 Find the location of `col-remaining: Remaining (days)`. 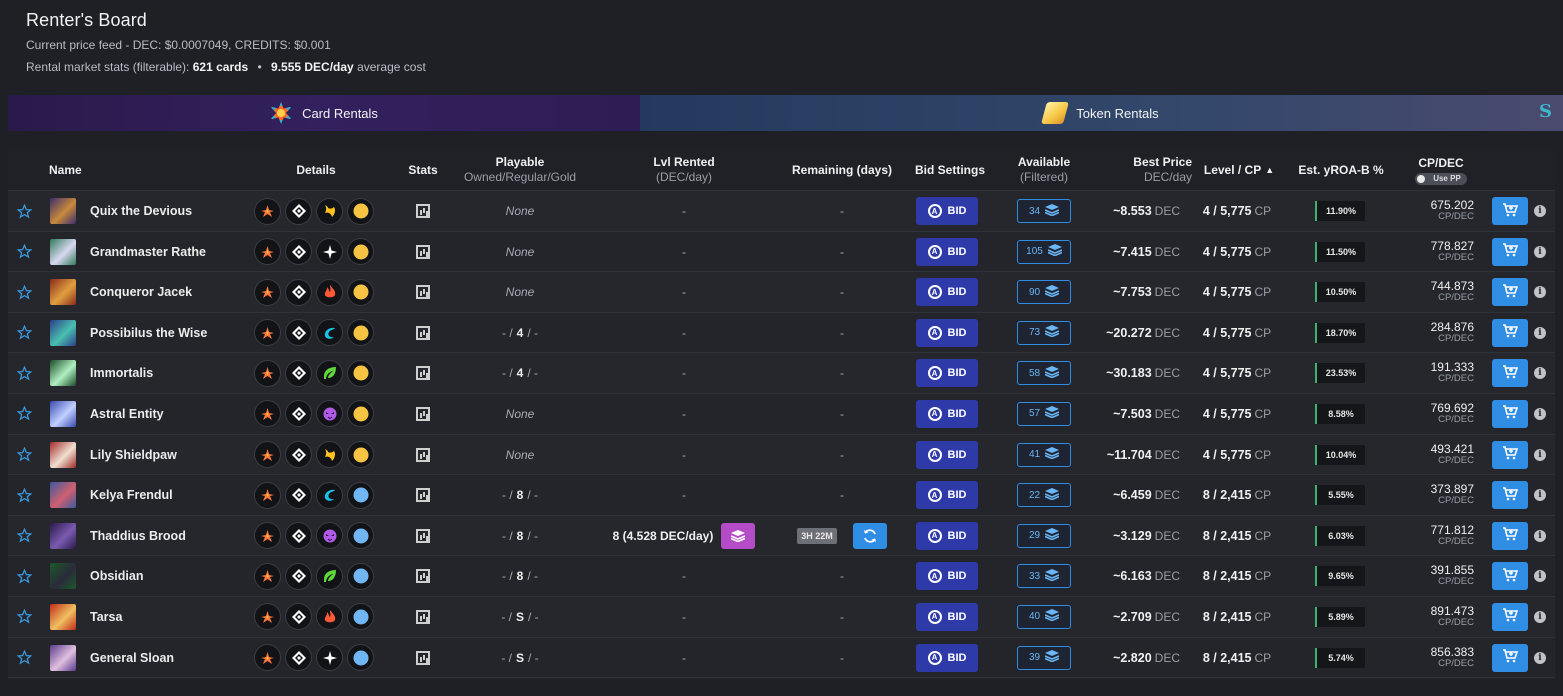

col-remaining: Remaining (days) is located at coordinates (842, 170).